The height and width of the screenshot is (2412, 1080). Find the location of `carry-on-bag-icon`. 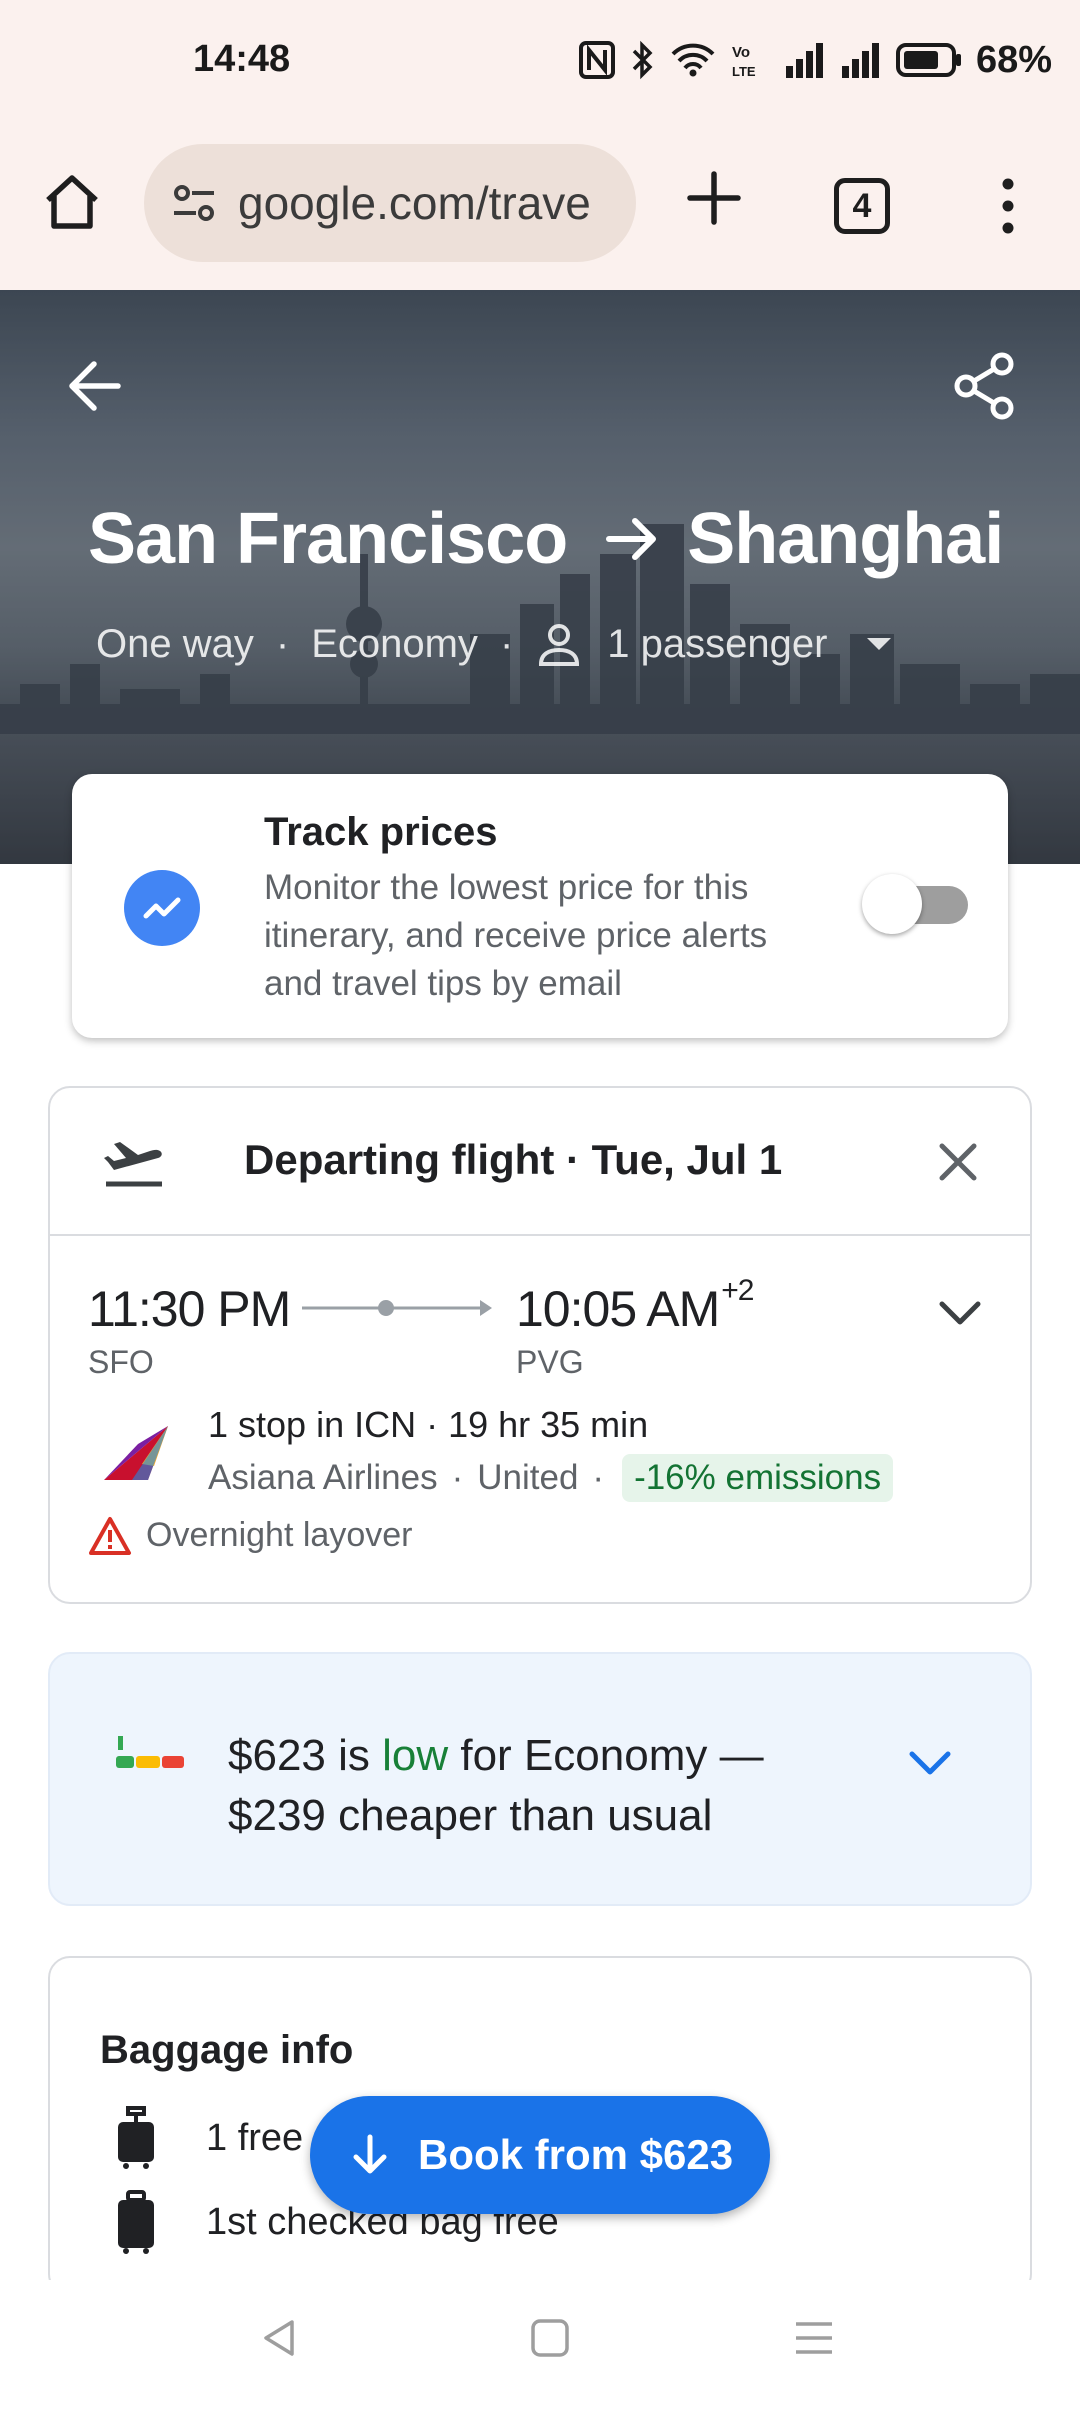

carry-on-bag-icon is located at coordinates (136, 2137).